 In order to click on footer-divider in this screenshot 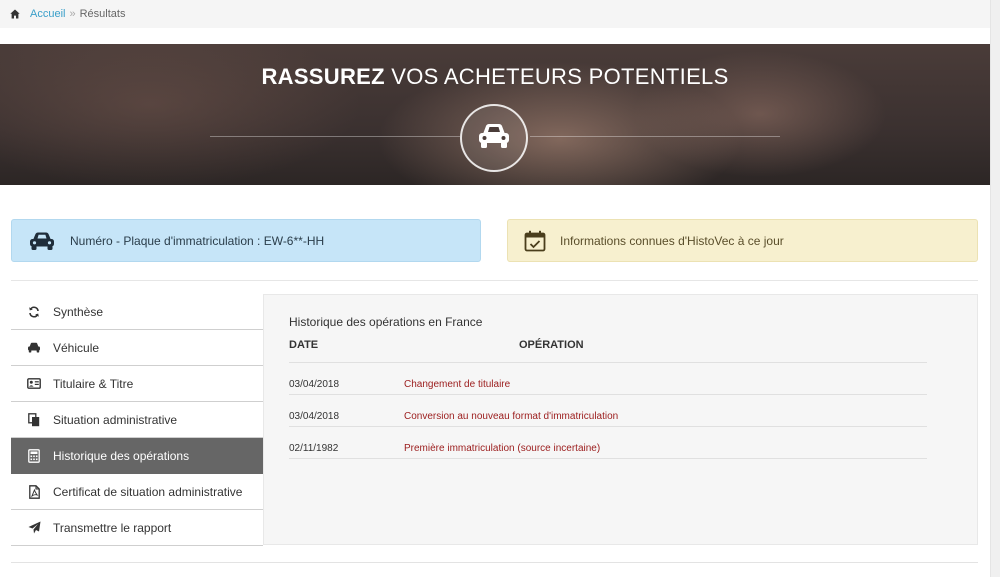, I will do `click(494, 562)`.